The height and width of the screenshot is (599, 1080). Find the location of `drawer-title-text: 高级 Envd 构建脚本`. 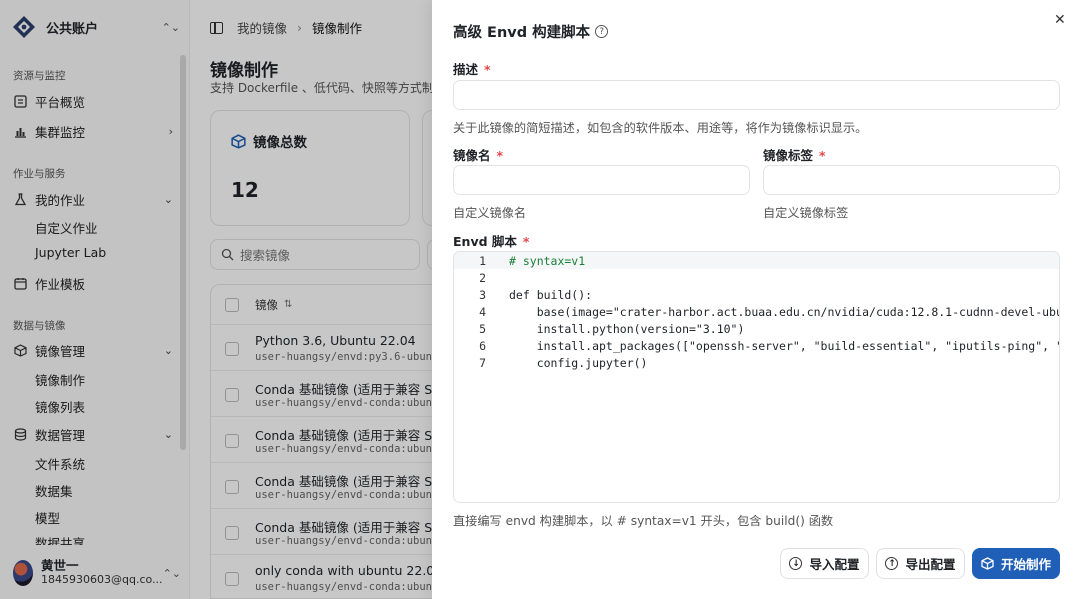

drawer-title-text: 高级 Envd 构建脚本 is located at coordinates (522, 33).